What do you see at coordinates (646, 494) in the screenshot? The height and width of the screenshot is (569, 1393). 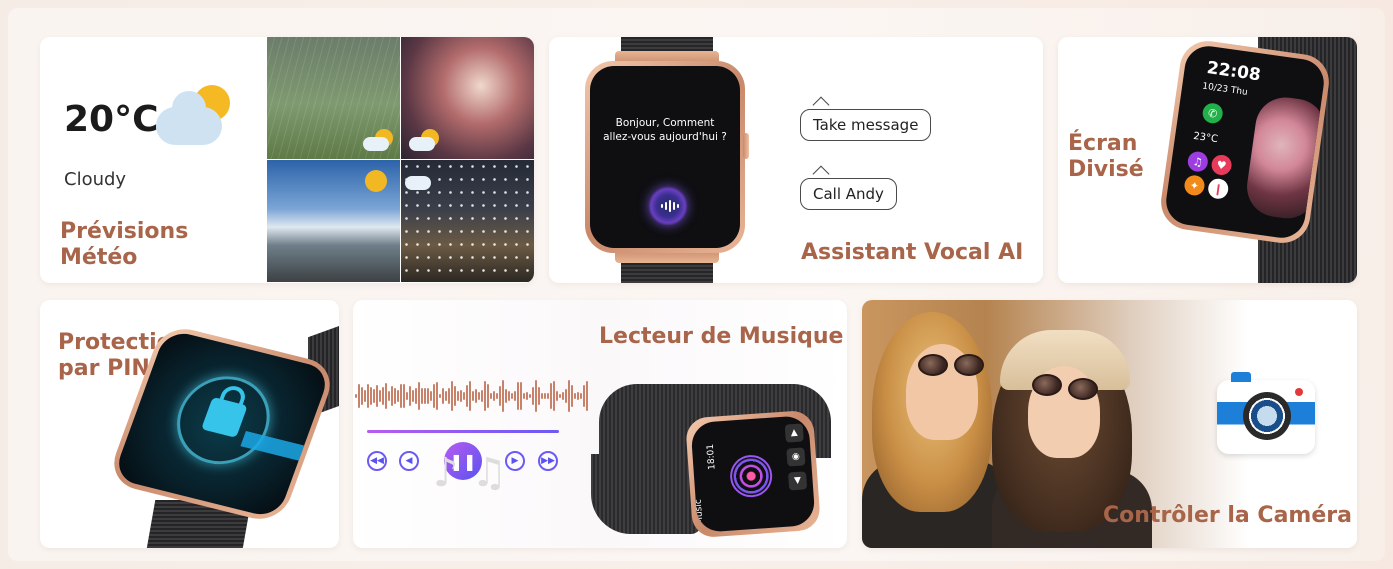 I see `watch-strap` at bounding box center [646, 494].